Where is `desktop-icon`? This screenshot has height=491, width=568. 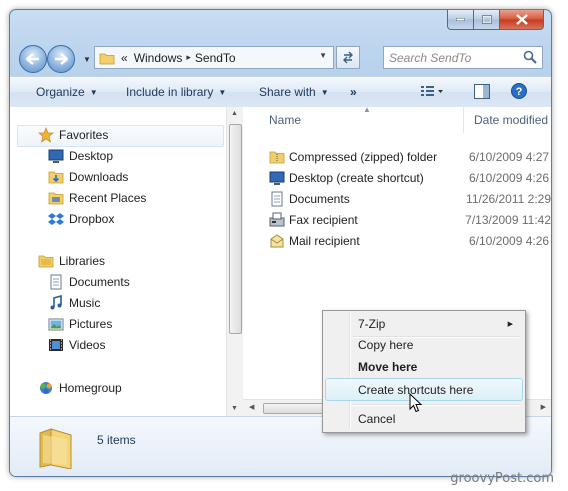 desktop-icon is located at coordinates (56, 156).